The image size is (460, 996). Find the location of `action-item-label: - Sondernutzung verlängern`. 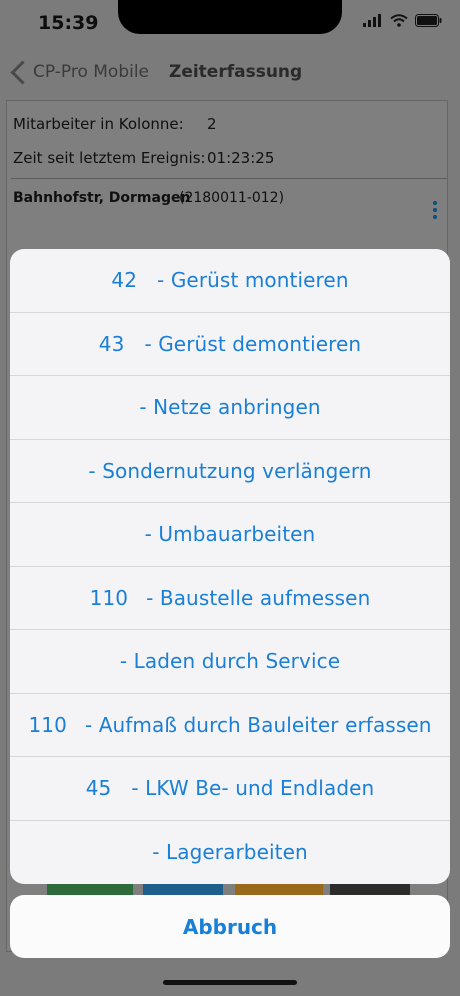

action-item-label: - Sondernutzung verlängern is located at coordinates (230, 470).